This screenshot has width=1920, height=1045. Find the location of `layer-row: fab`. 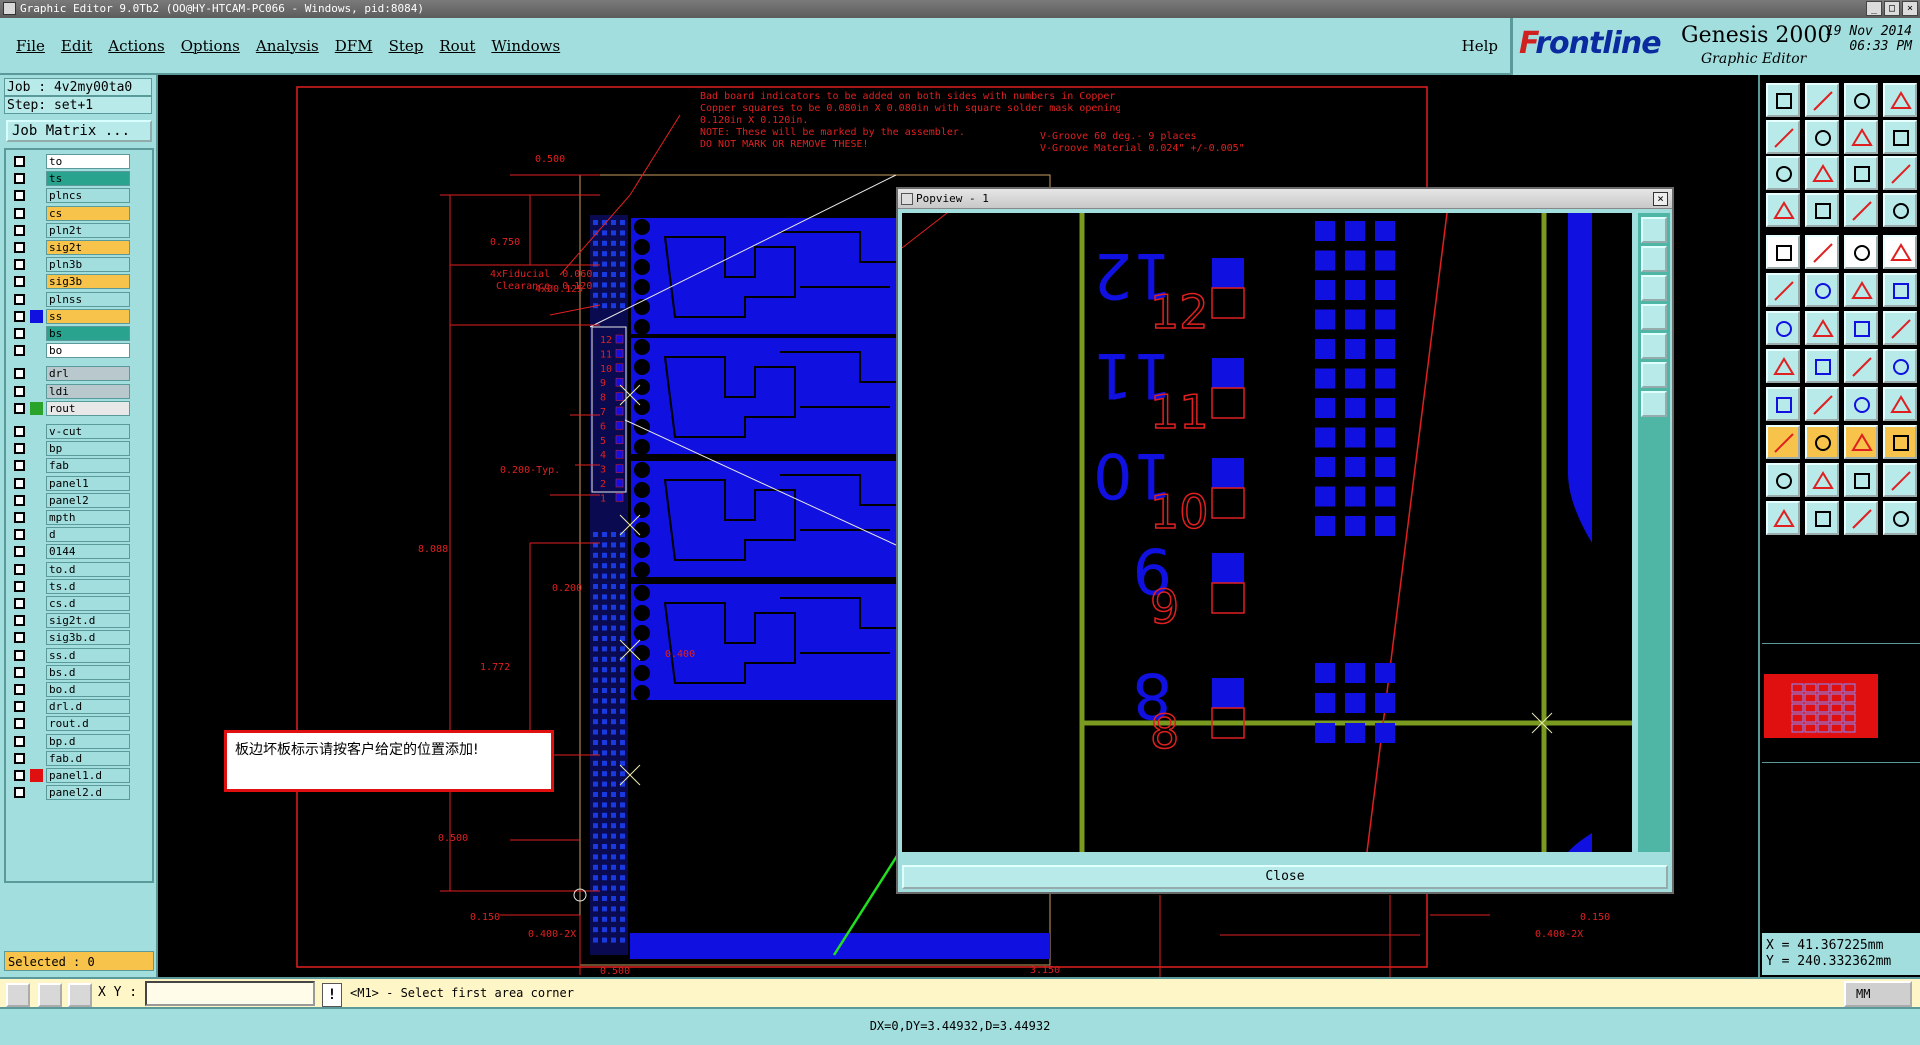

layer-row: fab is located at coordinates (70, 466).